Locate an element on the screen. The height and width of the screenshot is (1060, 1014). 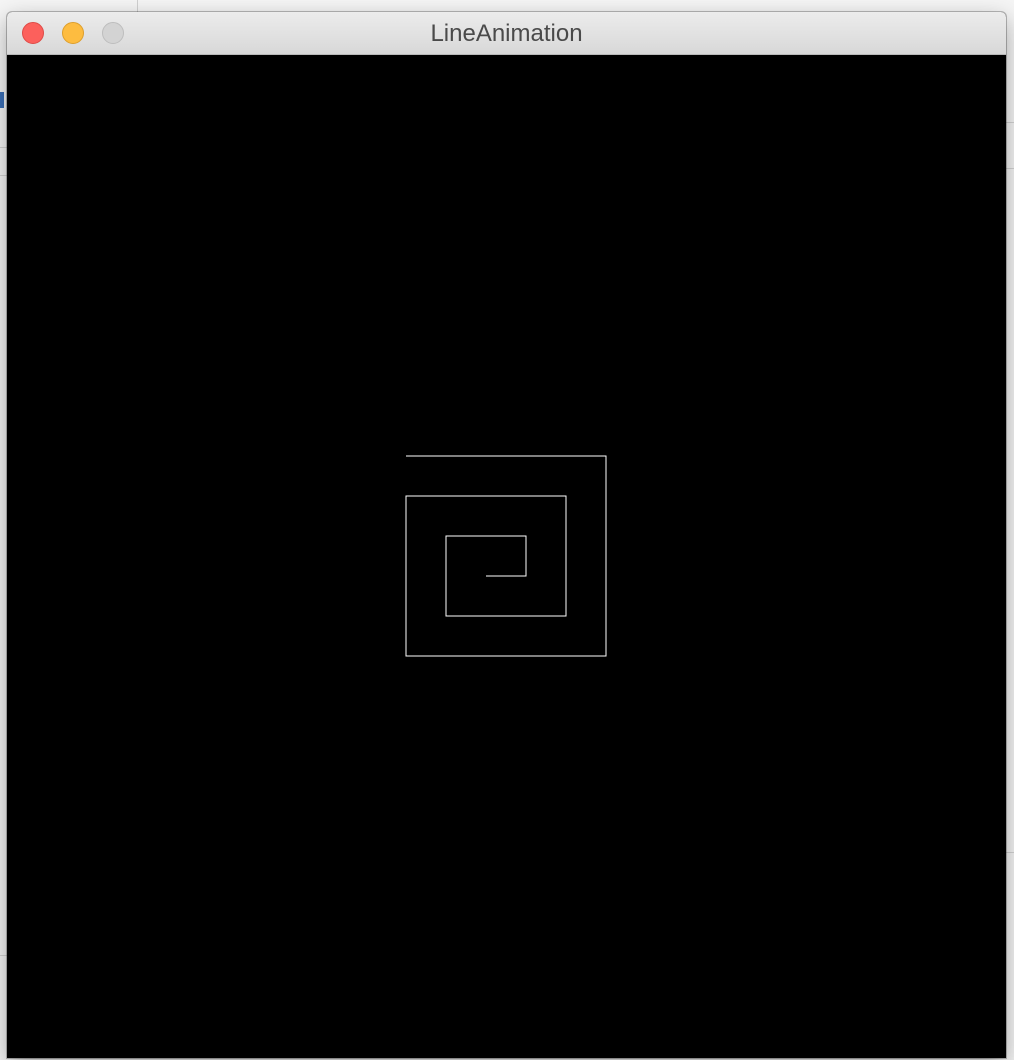
background-selection-marker is located at coordinates (2, 100).